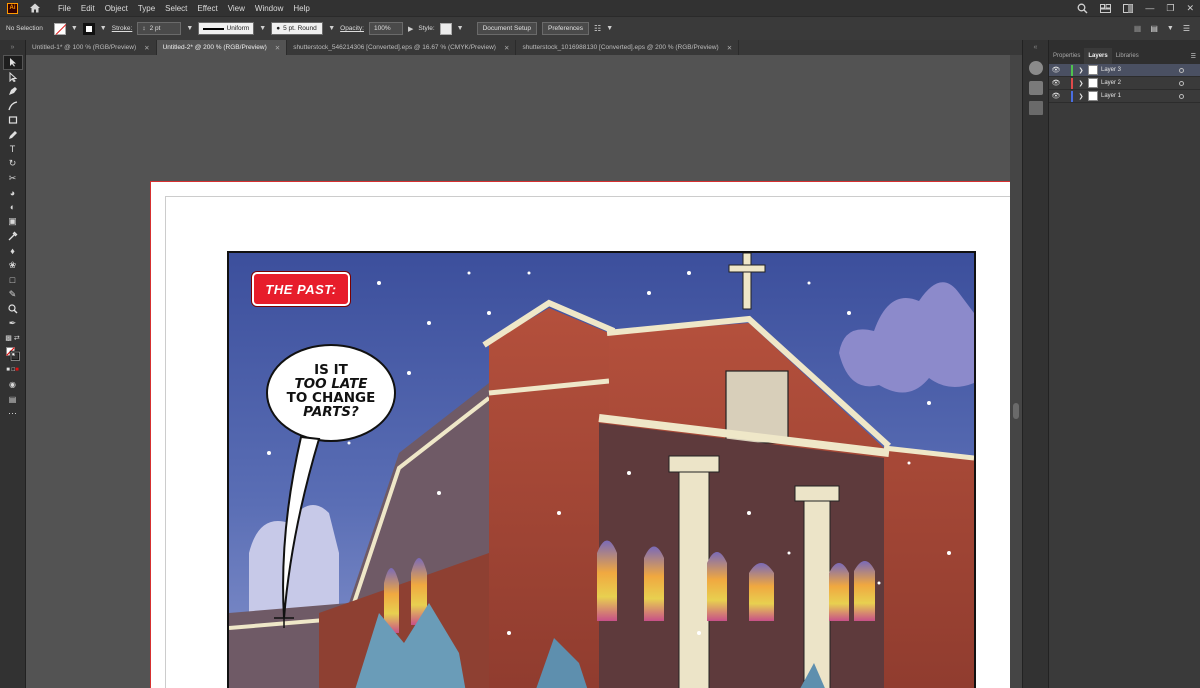 The width and height of the screenshot is (1200, 688). I want to click on screen-mode-icon: ▤, so click(13, 399).